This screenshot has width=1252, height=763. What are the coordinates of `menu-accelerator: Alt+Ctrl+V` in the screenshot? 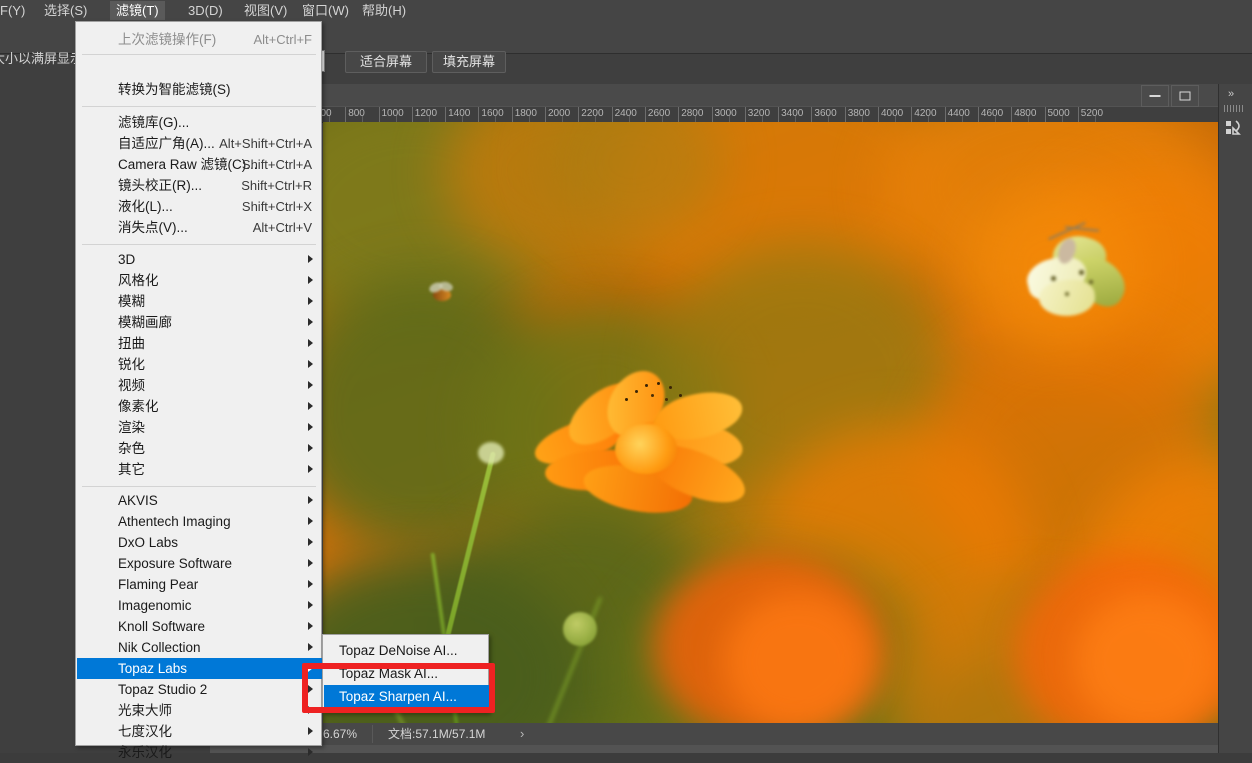 It's located at (282, 227).